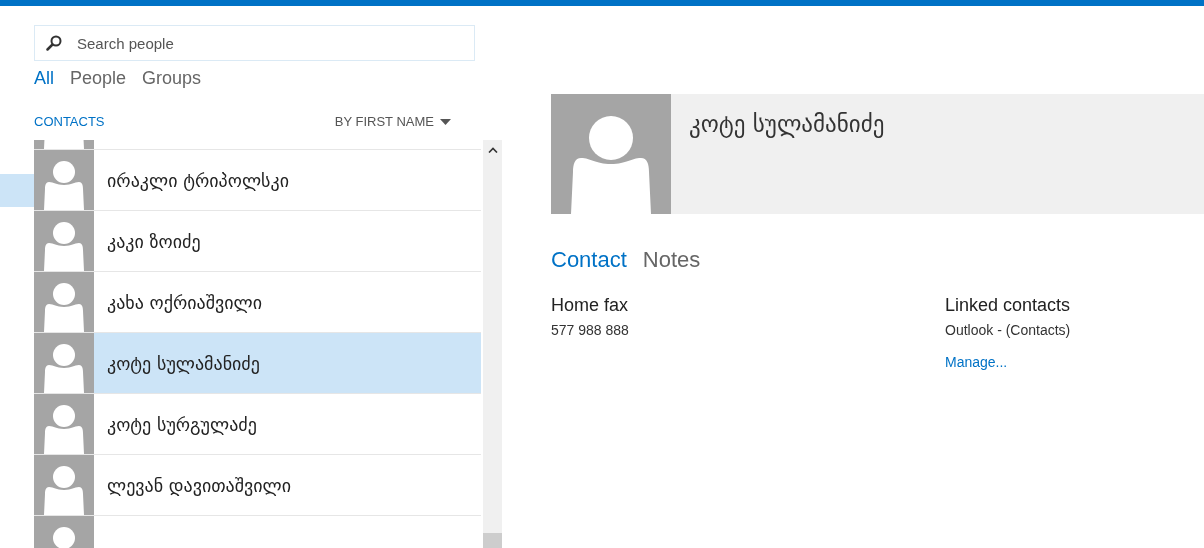 The width and height of the screenshot is (1204, 548). Describe the element at coordinates (1008, 330) in the screenshot. I see `field-value: Outlook - (Contacts)` at that location.